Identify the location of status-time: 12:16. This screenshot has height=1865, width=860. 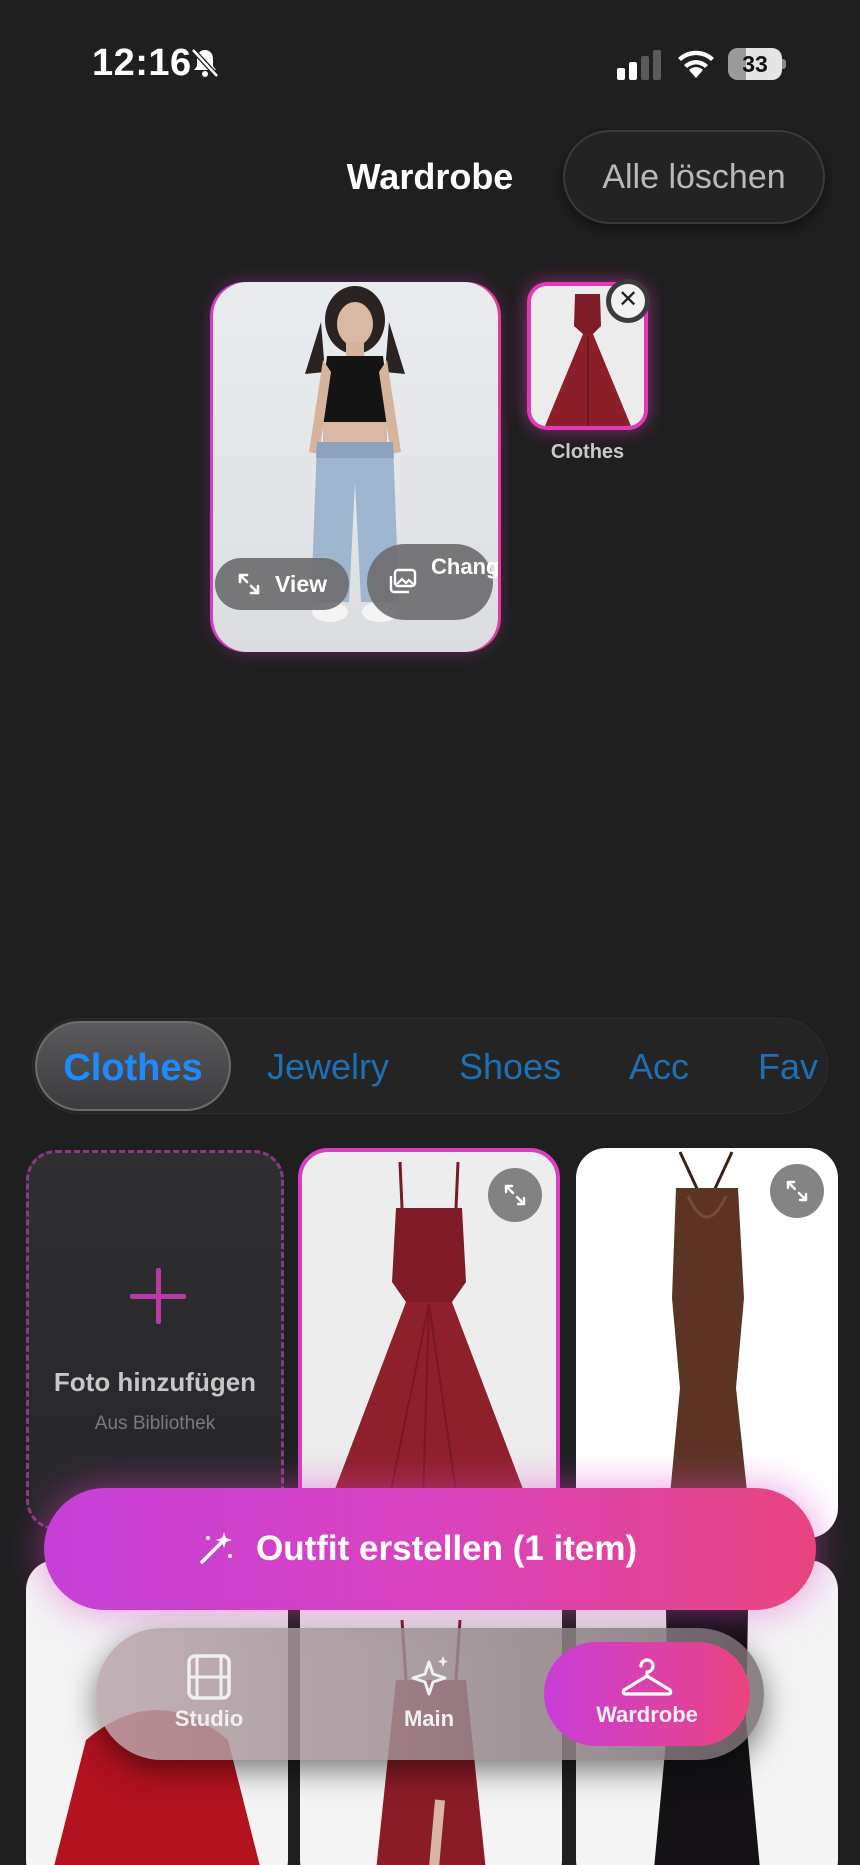
(142, 63).